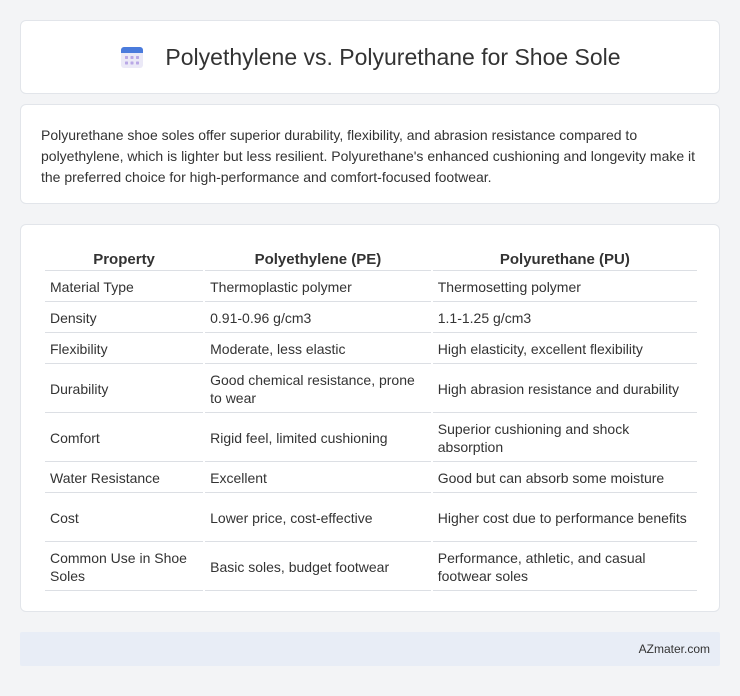  Describe the element at coordinates (674, 649) in the screenshot. I see `footer-site-link: AZmater.com` at that location.